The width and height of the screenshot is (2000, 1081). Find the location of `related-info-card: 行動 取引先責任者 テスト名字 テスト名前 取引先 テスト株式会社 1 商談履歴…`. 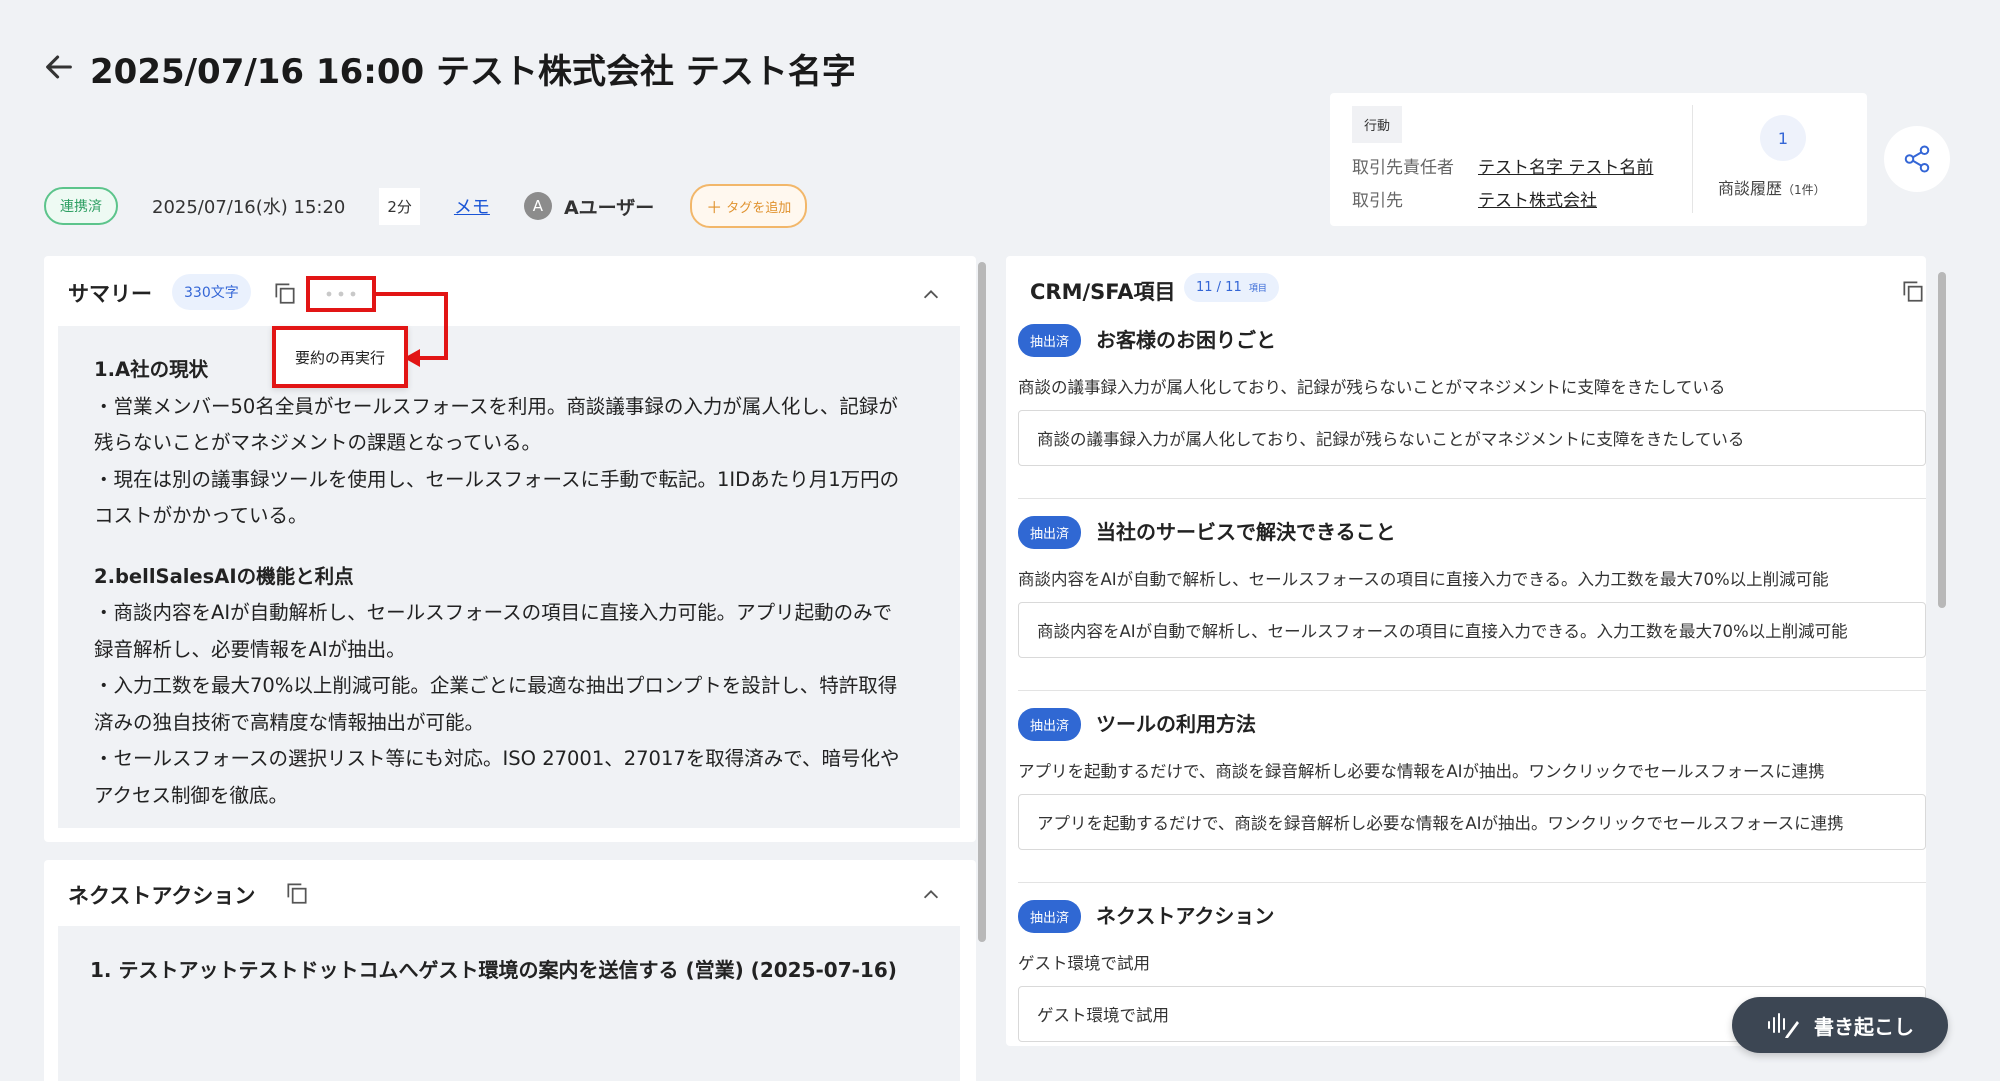

related-info-card: 行動 取引先責任者 テスト名字 テスト名前 取引先 テスト株式会社 1 商談履歴… is located at coordinates (1598, 159).